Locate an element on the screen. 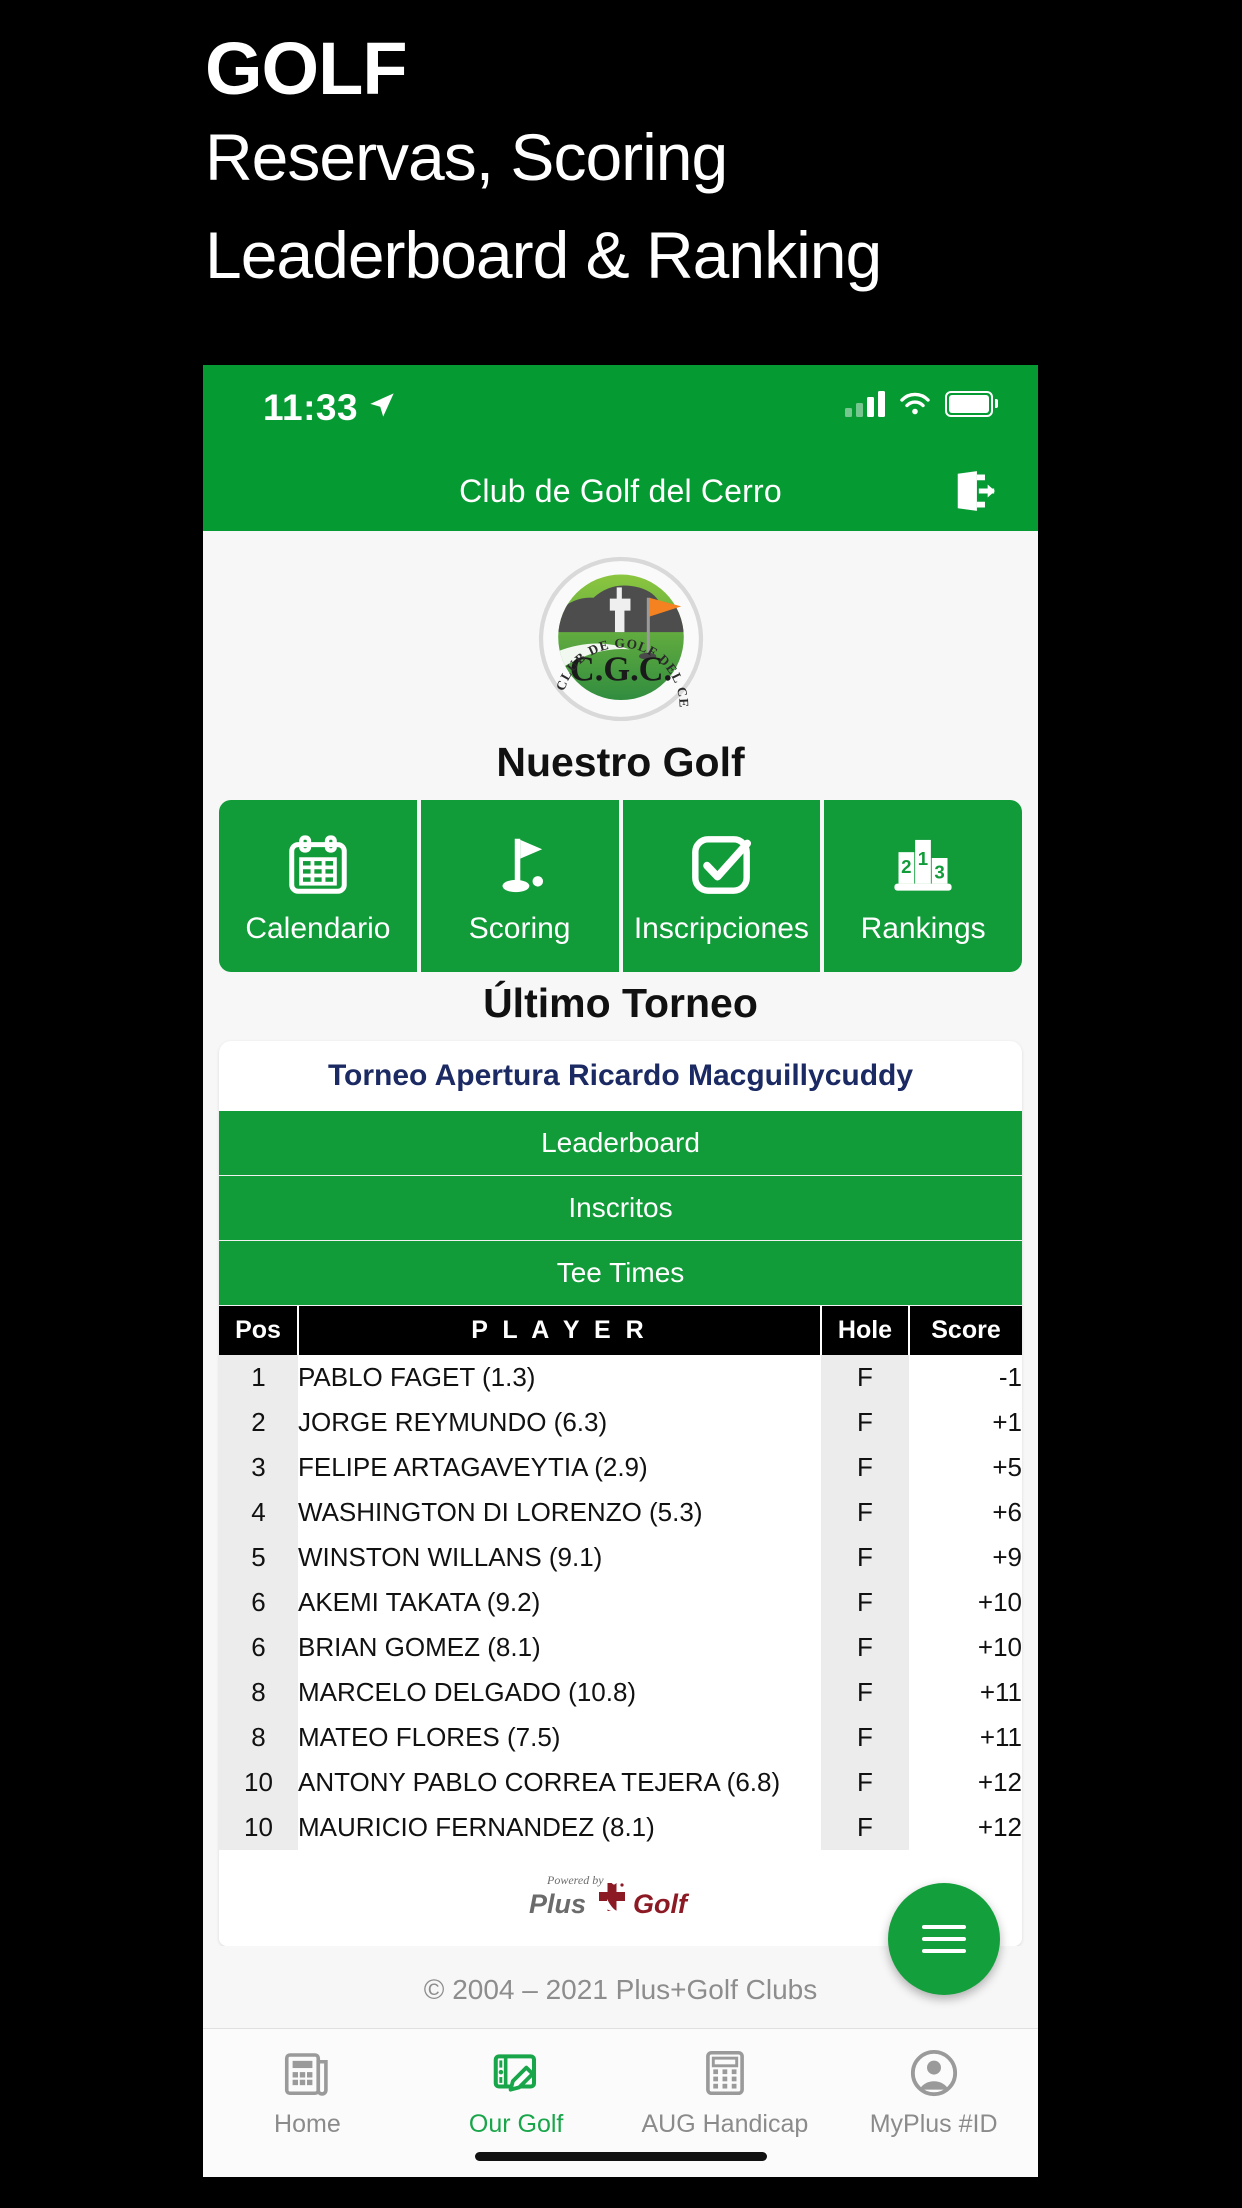 The height and width of the screenshot is (2208, 1242). club-logo-wrap: C.G.C. CLUB DE GOLF DEL CERRO is located at coordinates (620, 631).